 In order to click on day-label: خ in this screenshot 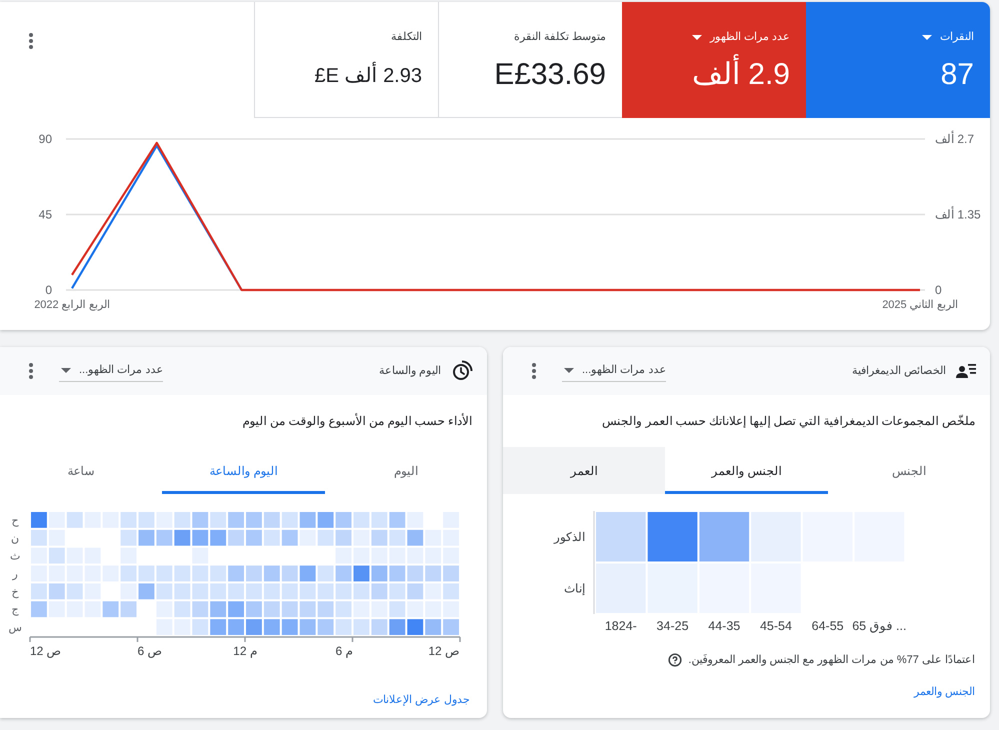, I will do `click(15, 592)`.